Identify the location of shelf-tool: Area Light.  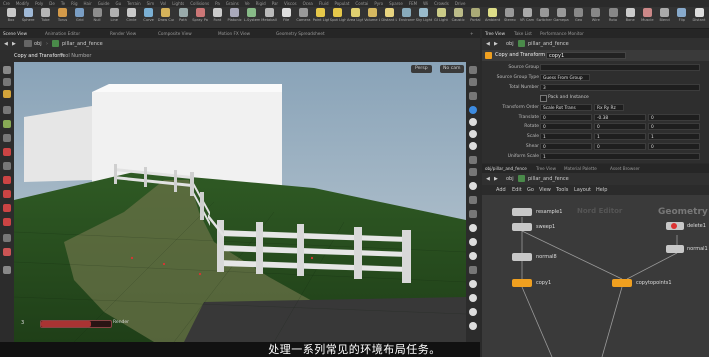
(355, 17).